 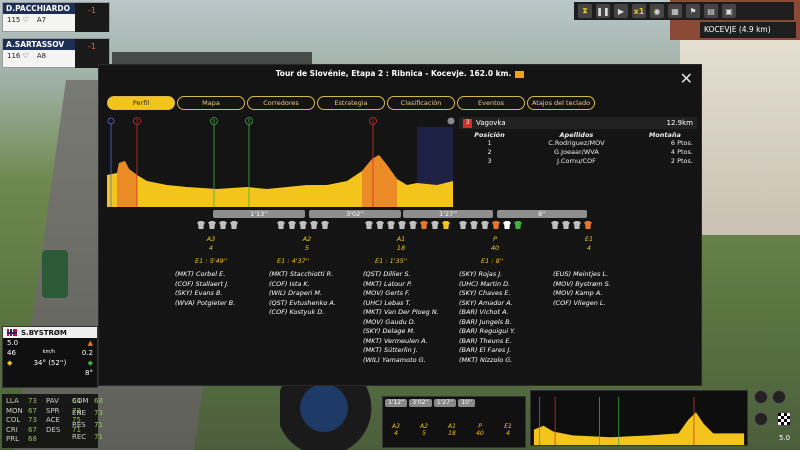 I want to click on list-item: (MKT) Van Der Ploeg N., so click(x=401, y=313).